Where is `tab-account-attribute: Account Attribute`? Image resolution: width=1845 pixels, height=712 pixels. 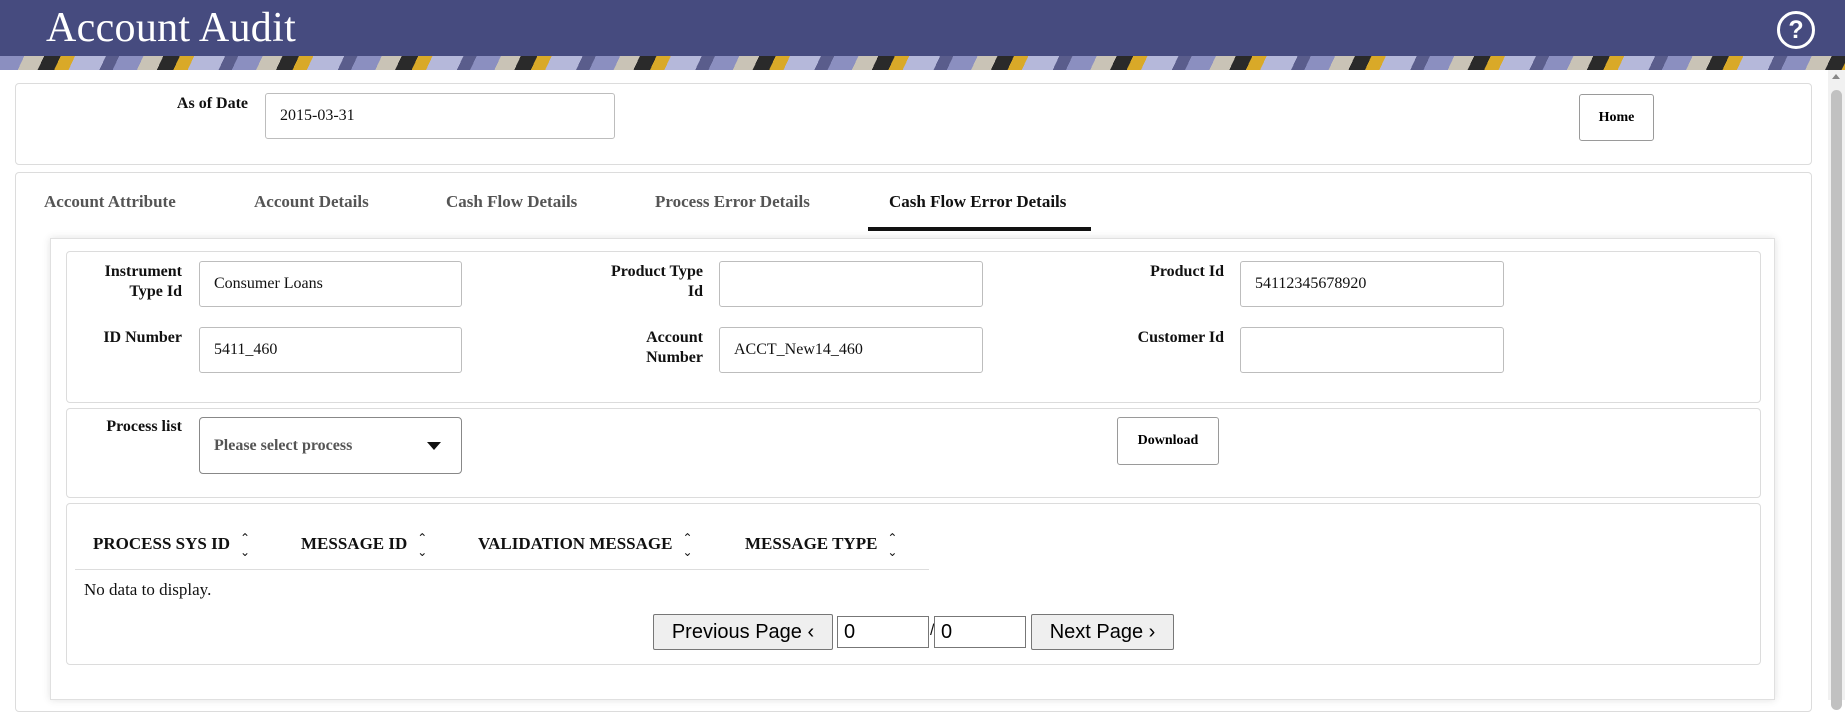 tab-account-attribute: Account Attribute is located at coordinates (110, 202).